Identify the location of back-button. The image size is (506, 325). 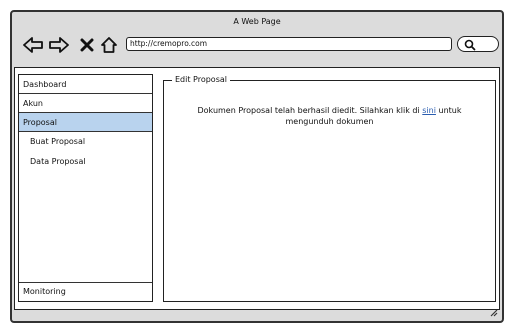
(33, 45).